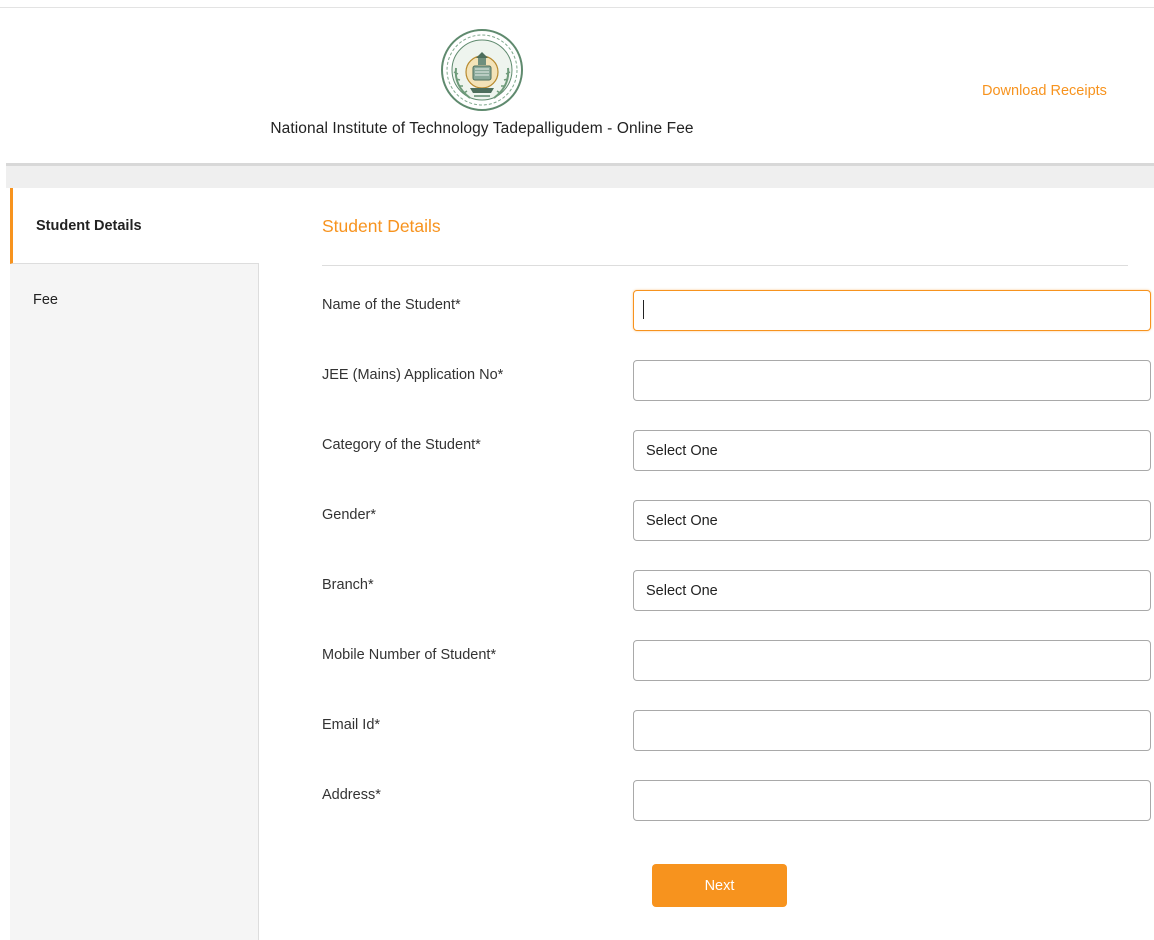  I want to click on text-cursor, so click(643, 309).